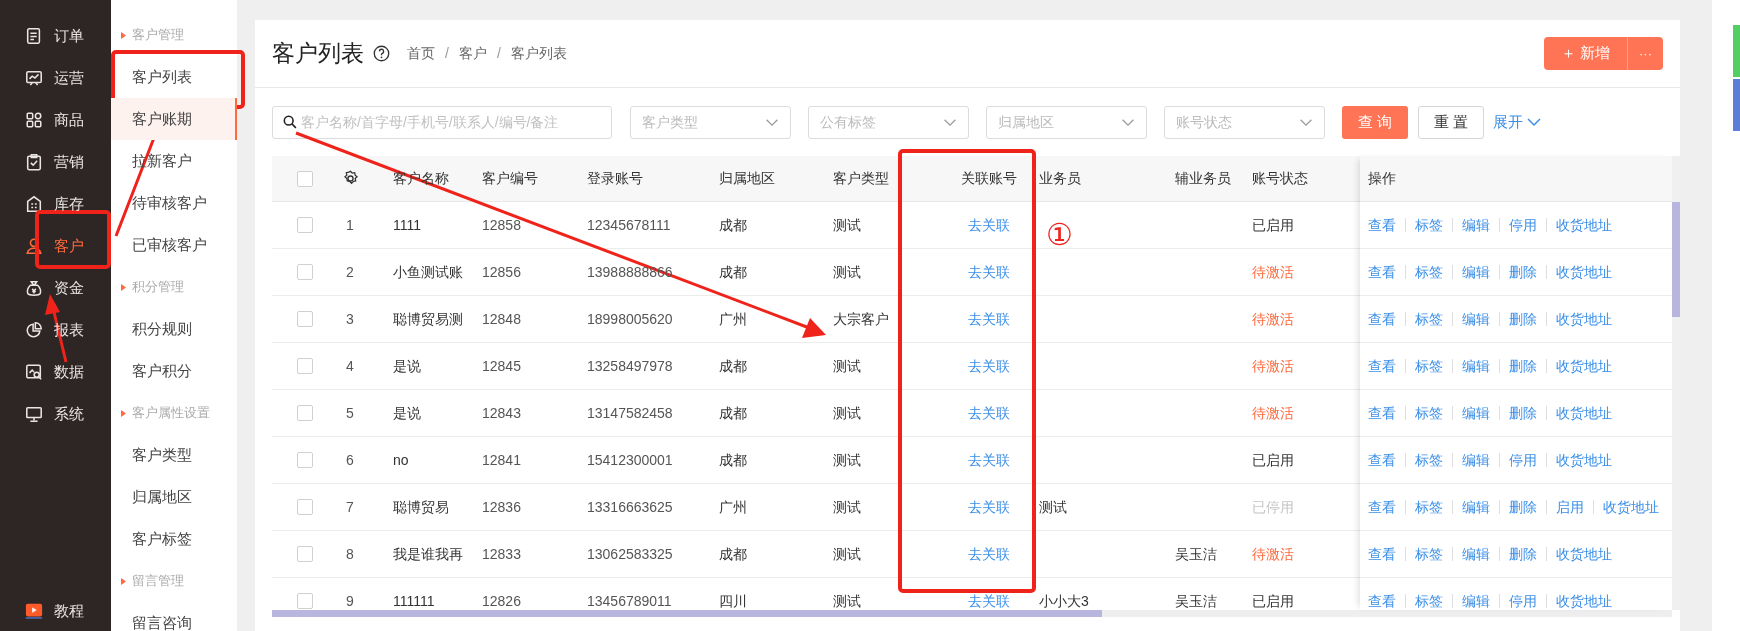 Image resolution: width=1740 pixels, height=631 pixels. Describe the element at coordinates (42, 611) in the screenshot. I see `sidebar-item: 教程` at that location.